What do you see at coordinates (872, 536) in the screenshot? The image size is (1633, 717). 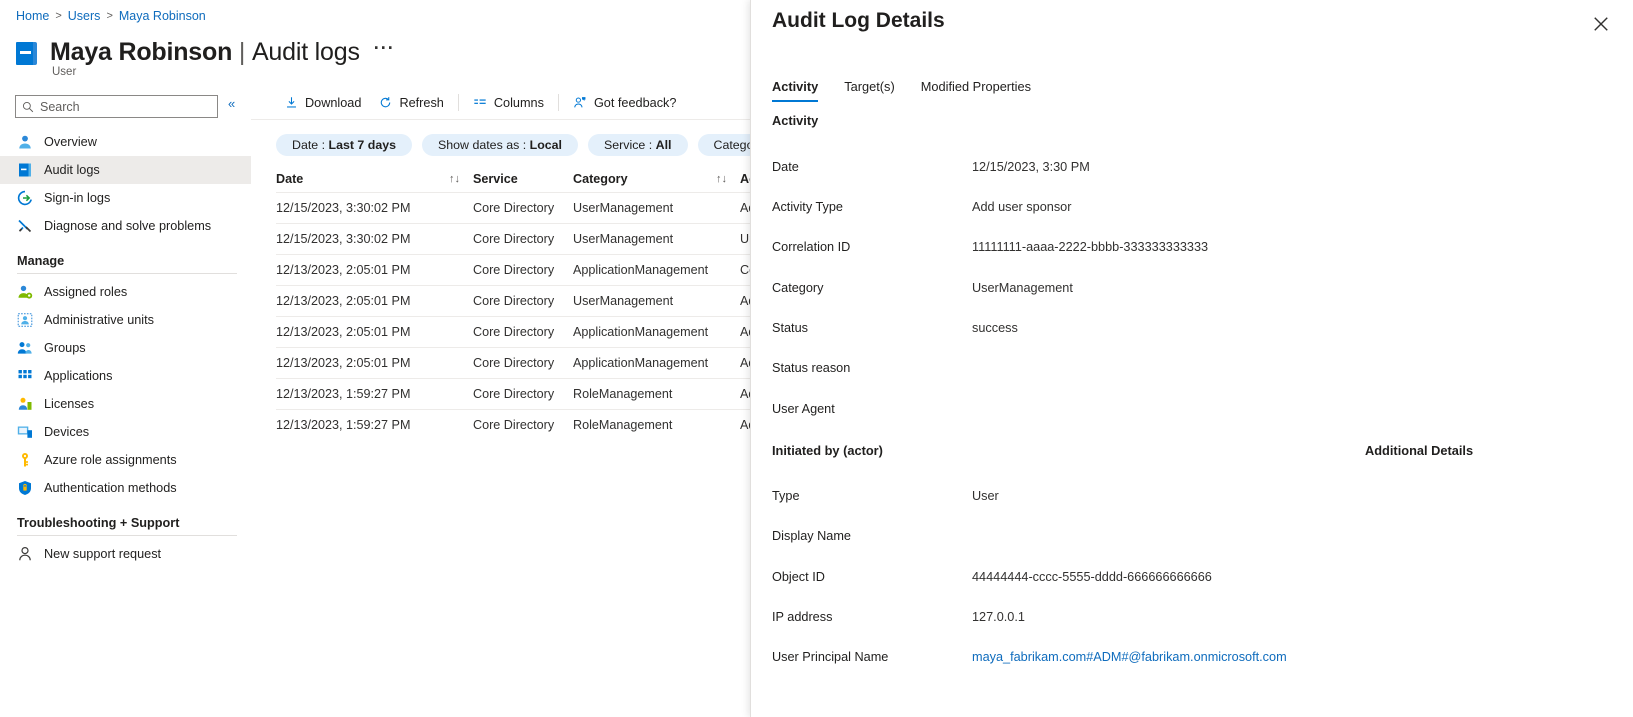 I see `field-display-name: Display Name` at bounding box center [872, 536].